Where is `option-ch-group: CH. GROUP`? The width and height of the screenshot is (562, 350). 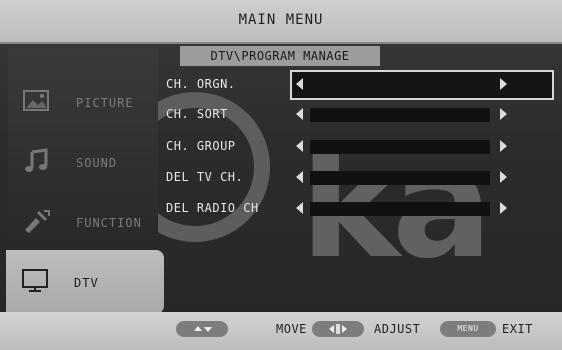 option-ch-group: CH. GROUP is located at coordinates (357, 148).